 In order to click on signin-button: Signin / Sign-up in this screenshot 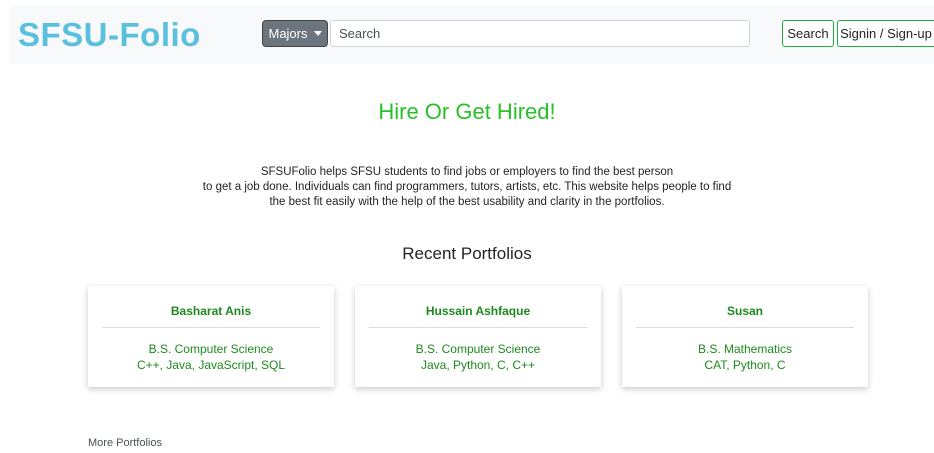, I will do `click(885, 33)`.